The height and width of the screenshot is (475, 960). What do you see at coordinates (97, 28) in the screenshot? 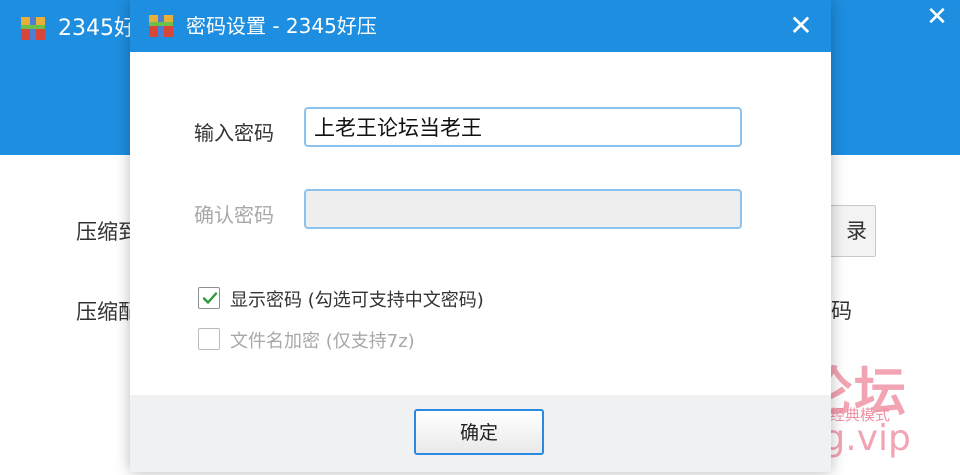
I see `background-window-title: 2345好` at bounding box center [97, 28].